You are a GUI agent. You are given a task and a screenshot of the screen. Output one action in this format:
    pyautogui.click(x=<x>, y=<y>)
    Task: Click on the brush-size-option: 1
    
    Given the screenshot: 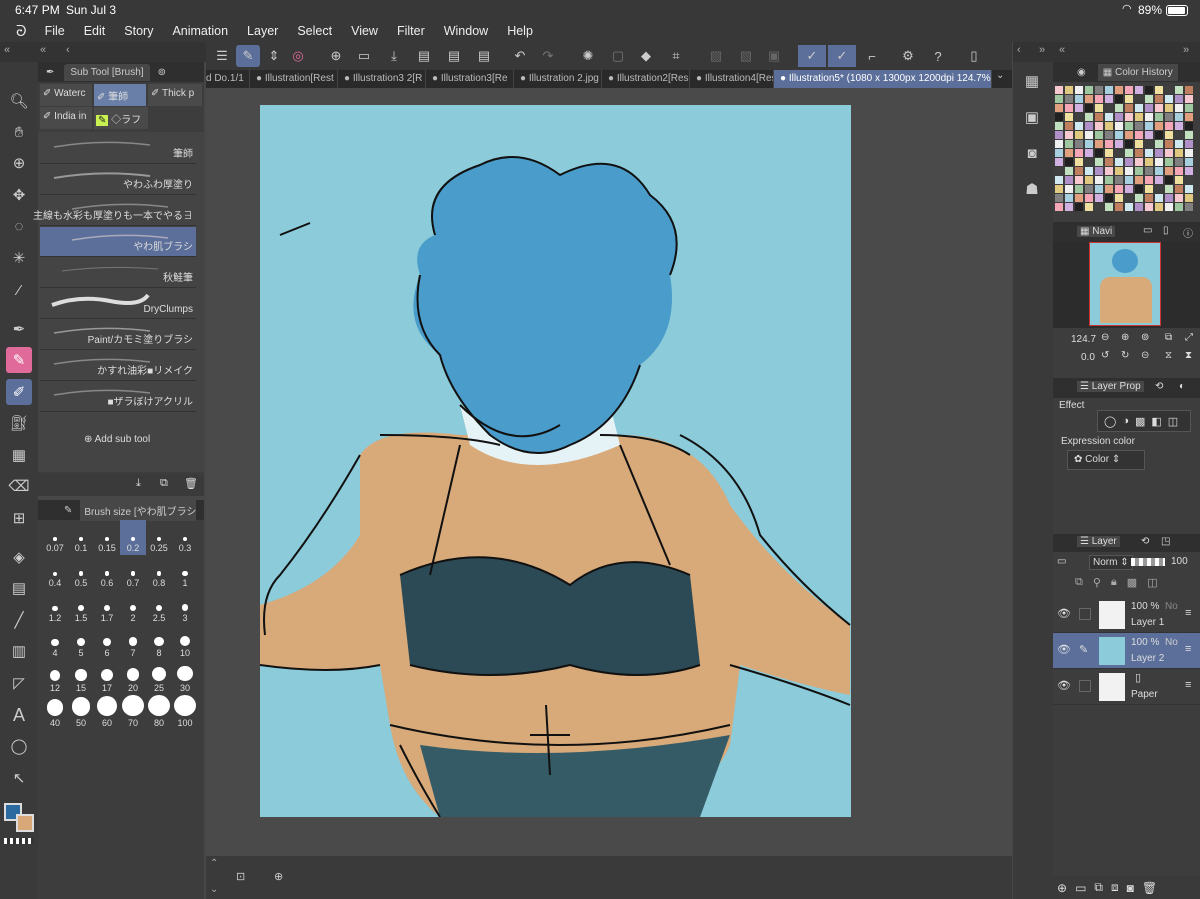 What is the action you would take?
    pyautogui.click(x=185, y=572)
    